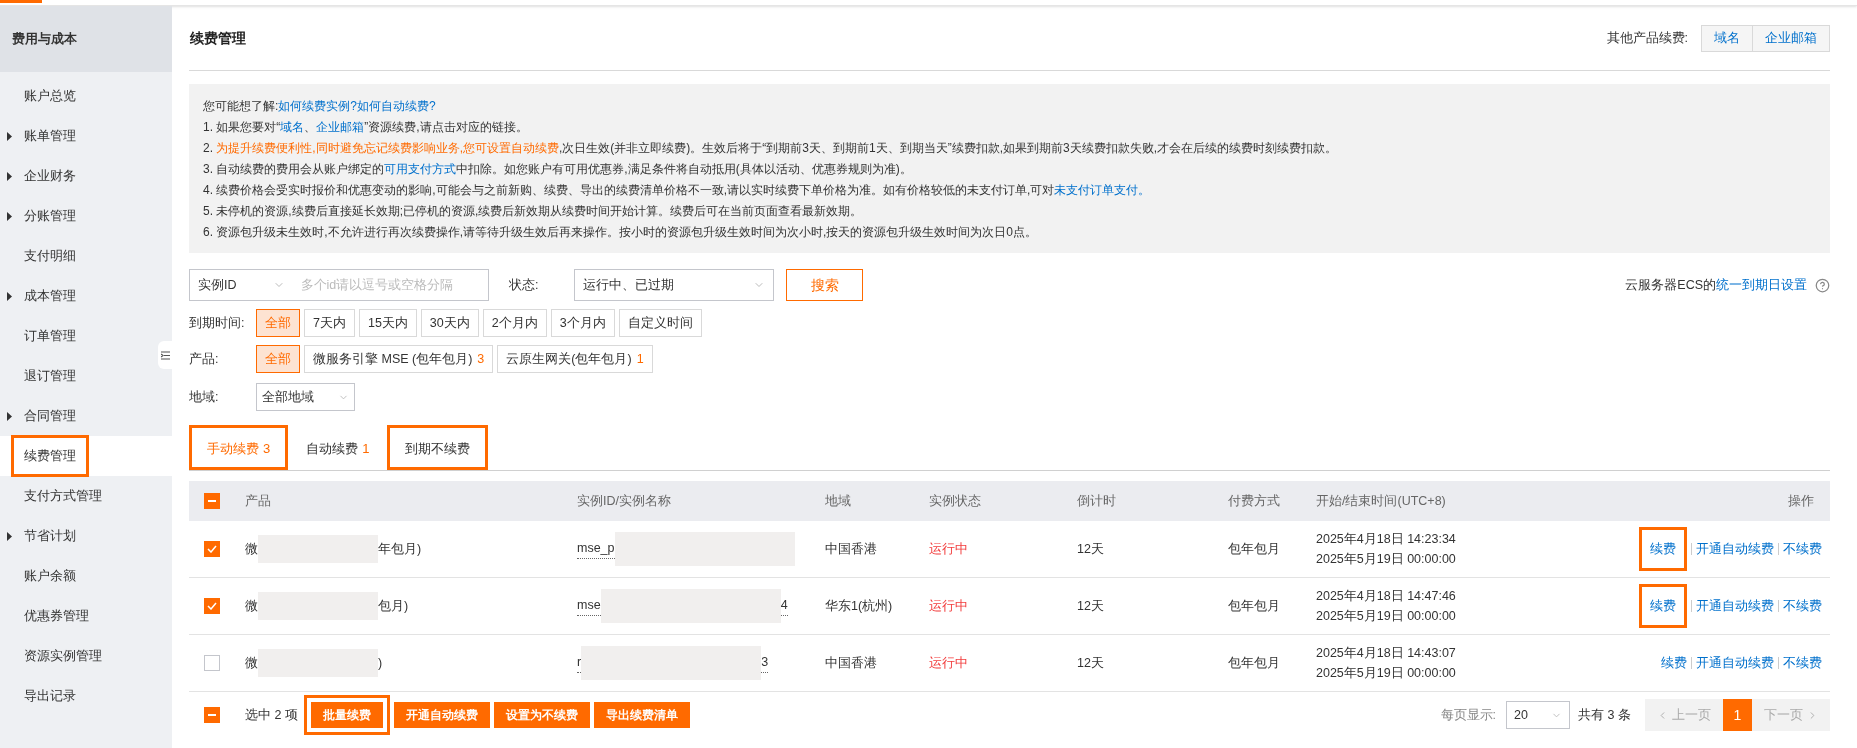 The height and width of the screenshot is (748, 1857). Describe the element at coordinates (596, 549) in the screenshot. I see `instance-id: mse_p` at that location.